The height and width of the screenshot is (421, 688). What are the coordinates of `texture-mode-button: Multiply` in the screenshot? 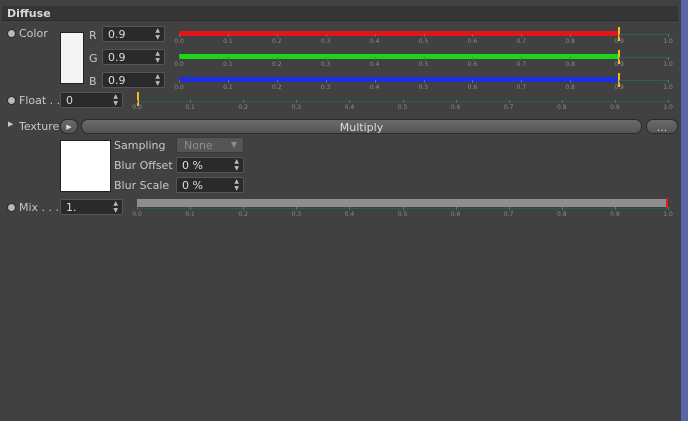 It's located at (361, 126).